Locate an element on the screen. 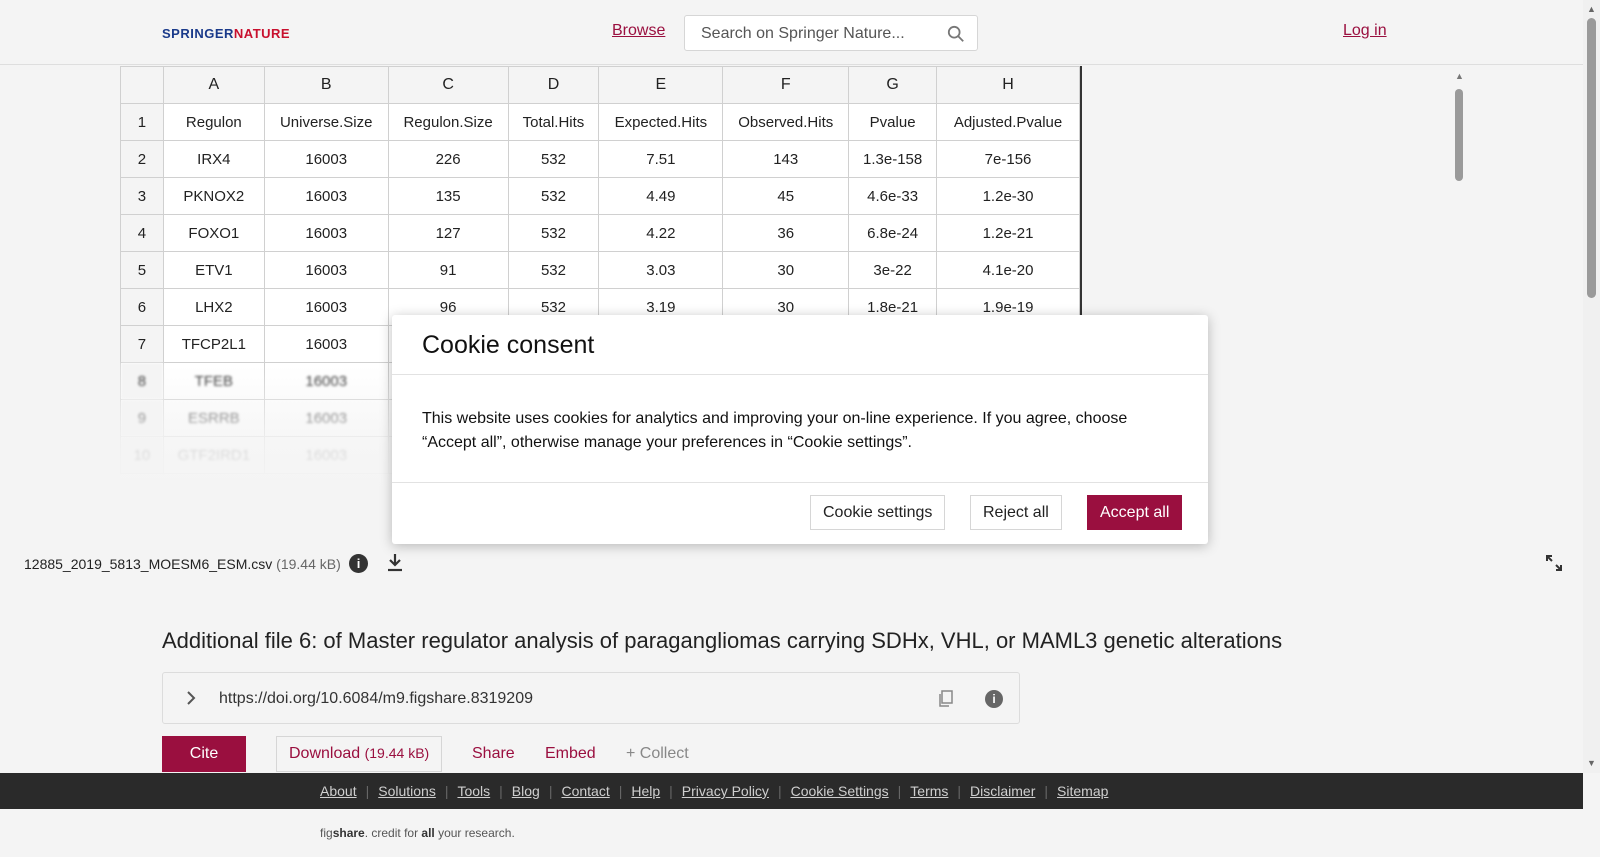 Image resolution: width=1600 pixels, height=857 pixels. table-cell: PKNOX2 is located at coordinates (213, 196).